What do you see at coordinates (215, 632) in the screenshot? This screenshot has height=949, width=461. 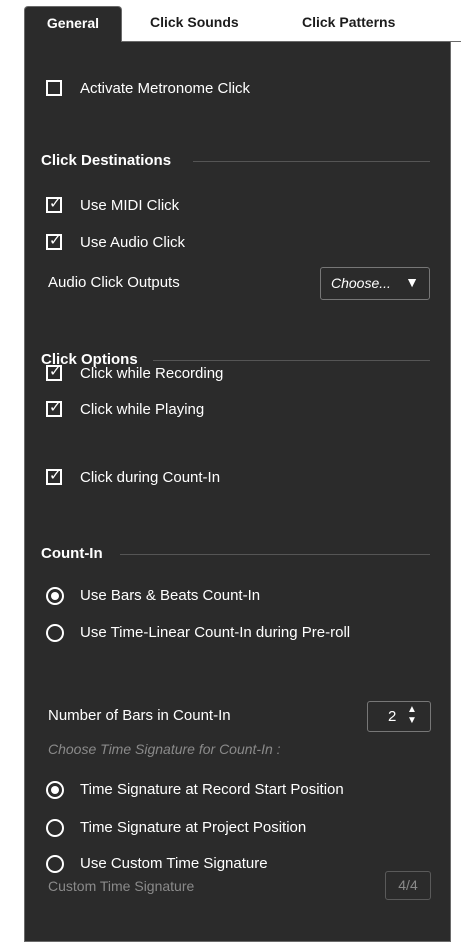 I see `use-time-linear-label: Use Time-Linear Count-In during Pre-roll` at bounding box center [215, 632].